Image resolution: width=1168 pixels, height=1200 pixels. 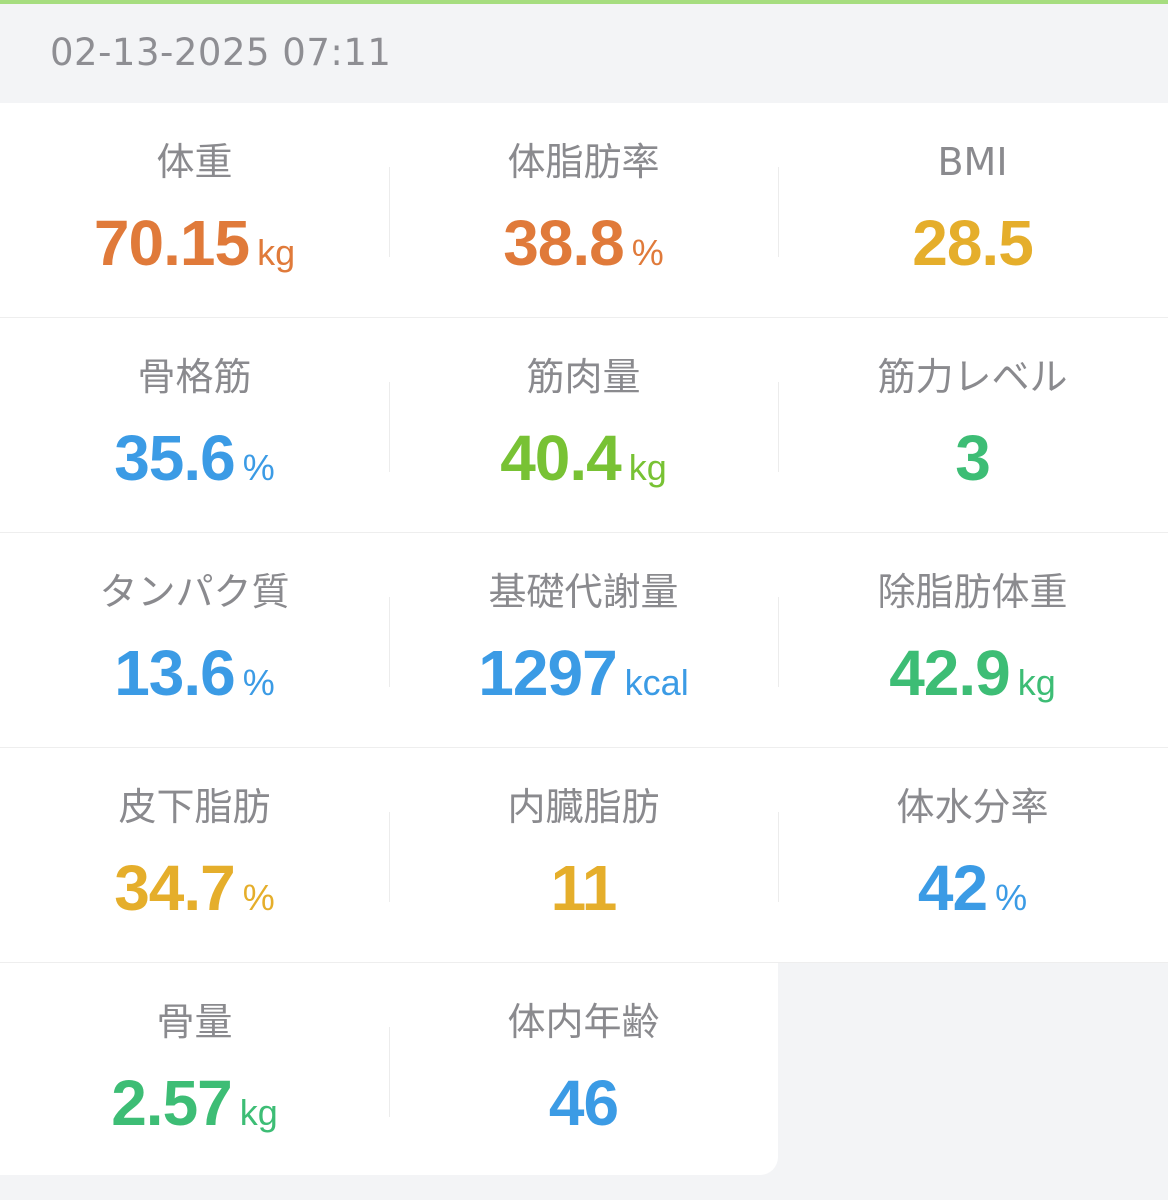 What do you see at coordinates (972, 377) in the screenshot?
I see `metric-label: 筋力レベル` at bounding box center [972, 377].